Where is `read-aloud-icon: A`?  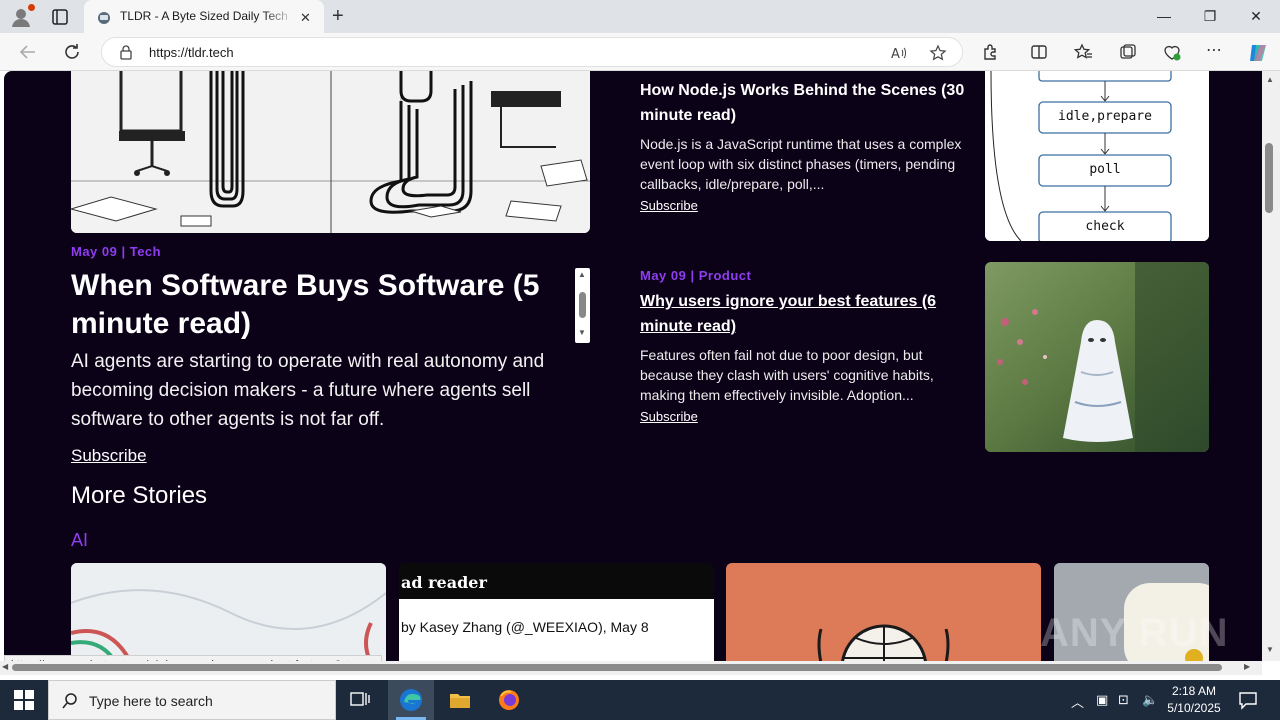 read-aloud-icon: A is located at coordinates (899, 53).